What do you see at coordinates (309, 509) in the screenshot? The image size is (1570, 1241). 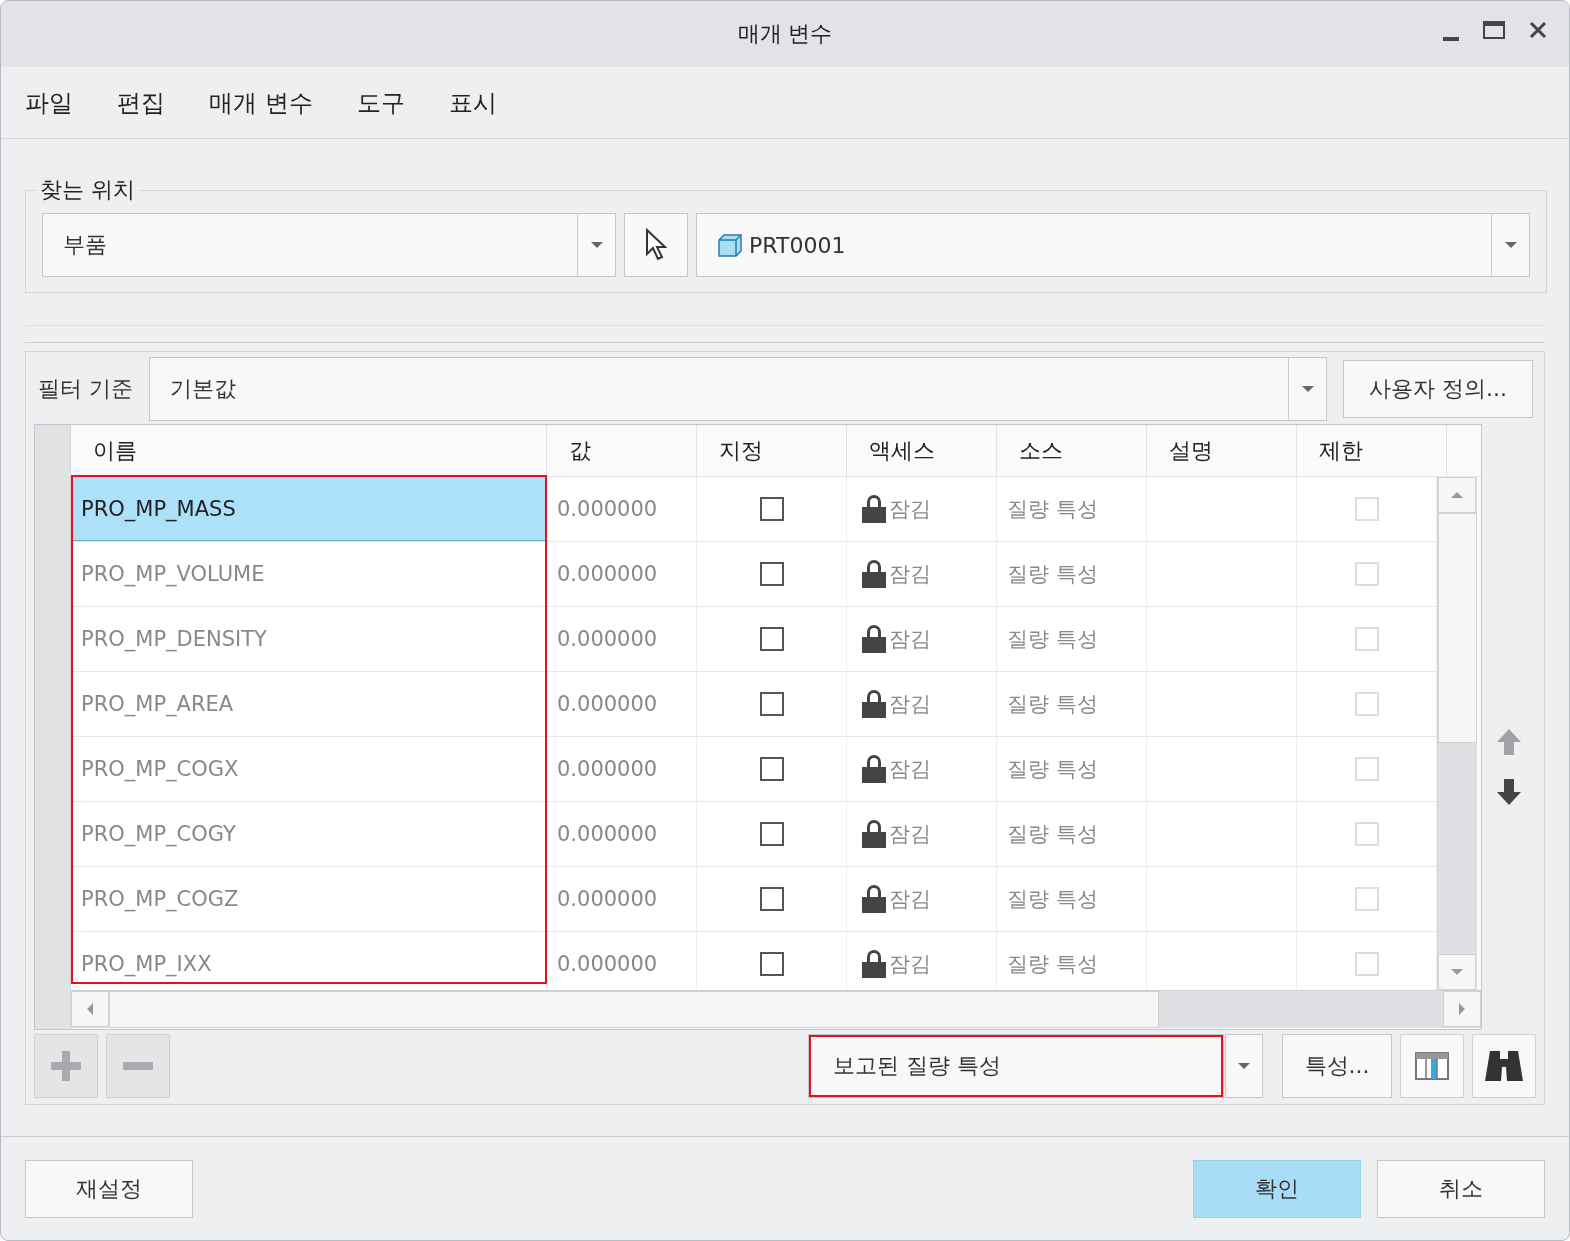 I see `name-cell: PRO_MP_MASS` at bounding box center [309, 509].